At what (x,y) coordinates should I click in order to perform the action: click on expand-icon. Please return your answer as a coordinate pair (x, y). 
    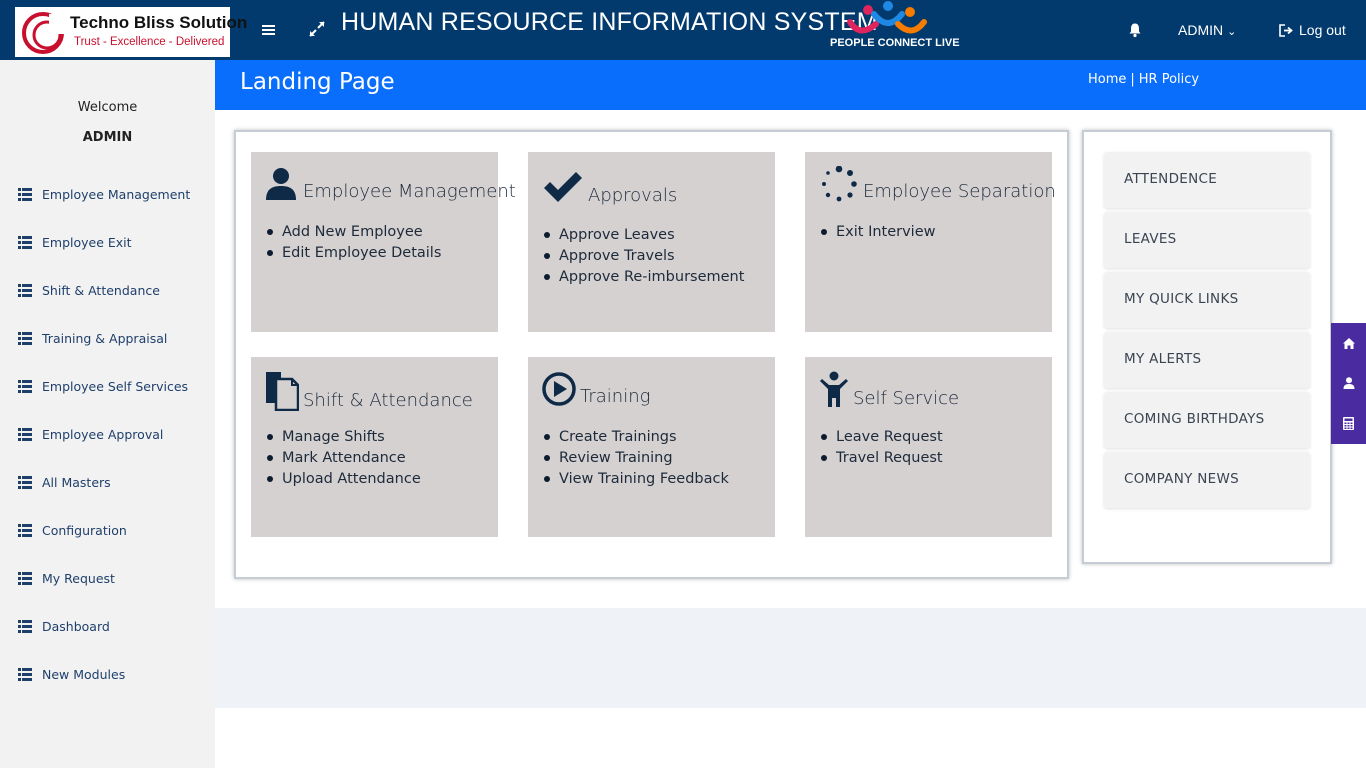
    Looking at the image, I should click on (317, 29).